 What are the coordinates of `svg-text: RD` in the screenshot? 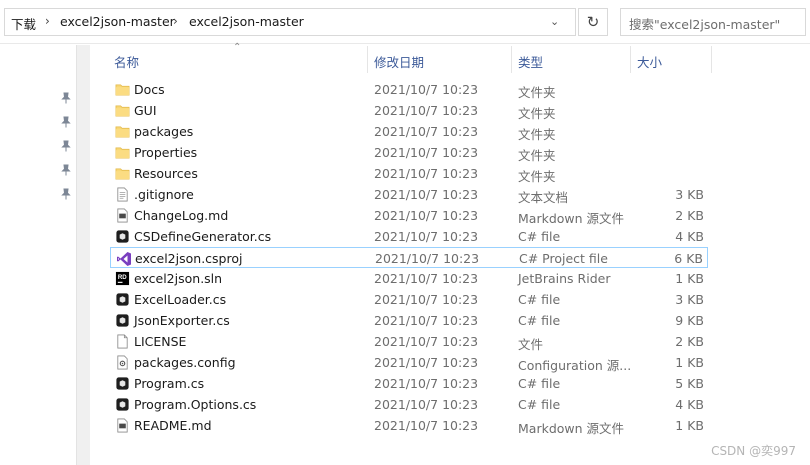 It's located at (122, 277).